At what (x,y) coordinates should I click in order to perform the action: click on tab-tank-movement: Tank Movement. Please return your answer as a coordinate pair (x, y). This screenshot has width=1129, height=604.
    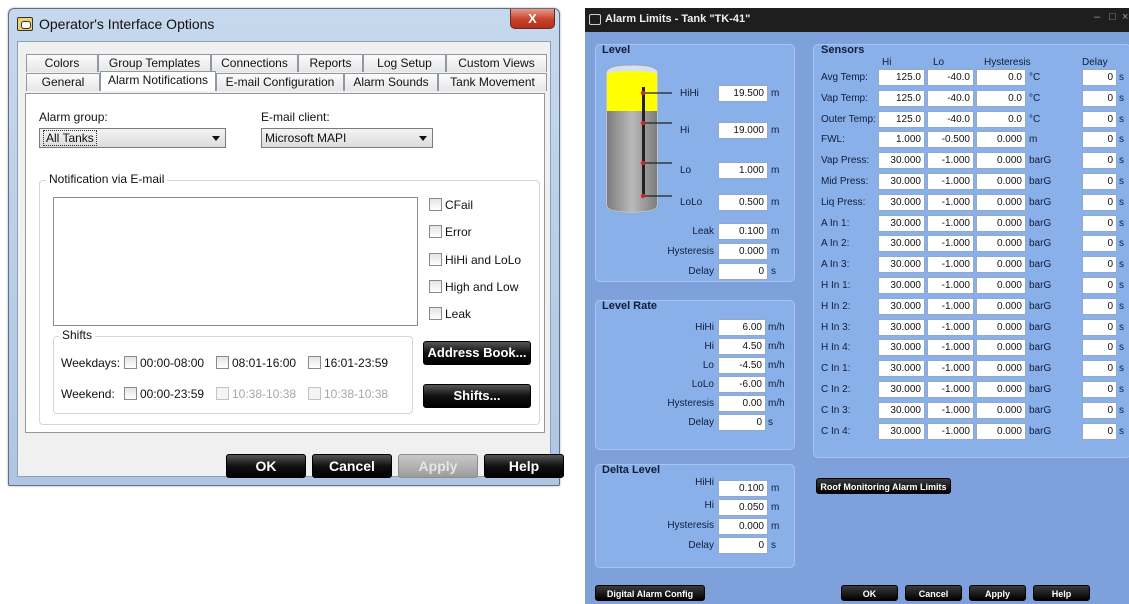
    Looking at the image, I should click on (492, 82).